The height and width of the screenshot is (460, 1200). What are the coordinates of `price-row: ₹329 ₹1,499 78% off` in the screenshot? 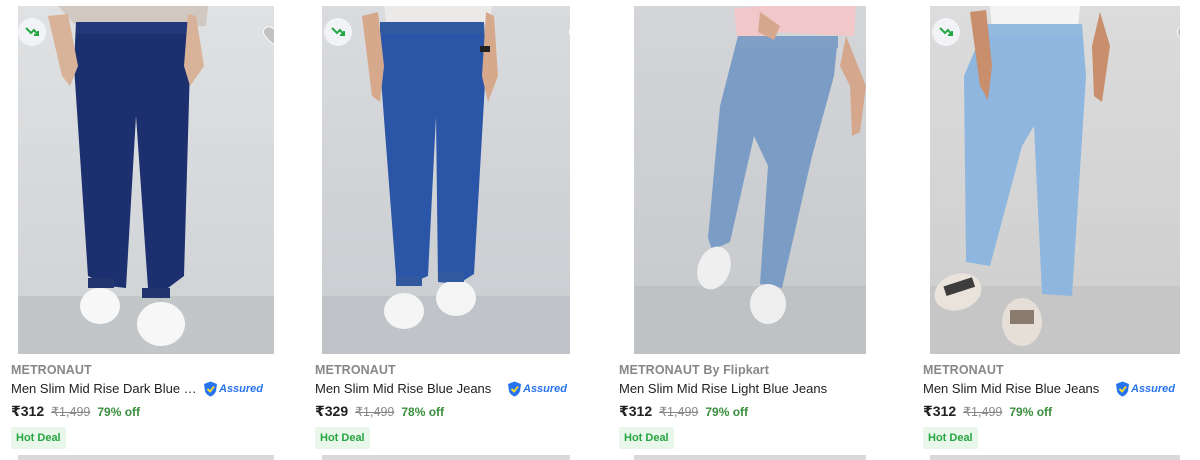 It's located at (379, 411).